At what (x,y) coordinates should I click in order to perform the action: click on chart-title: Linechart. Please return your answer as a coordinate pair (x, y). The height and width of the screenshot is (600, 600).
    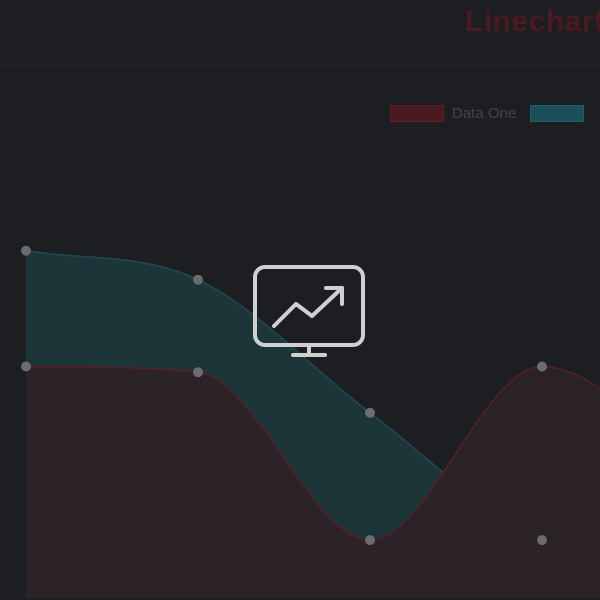
    Looking at the image, I should click on (532, 21).